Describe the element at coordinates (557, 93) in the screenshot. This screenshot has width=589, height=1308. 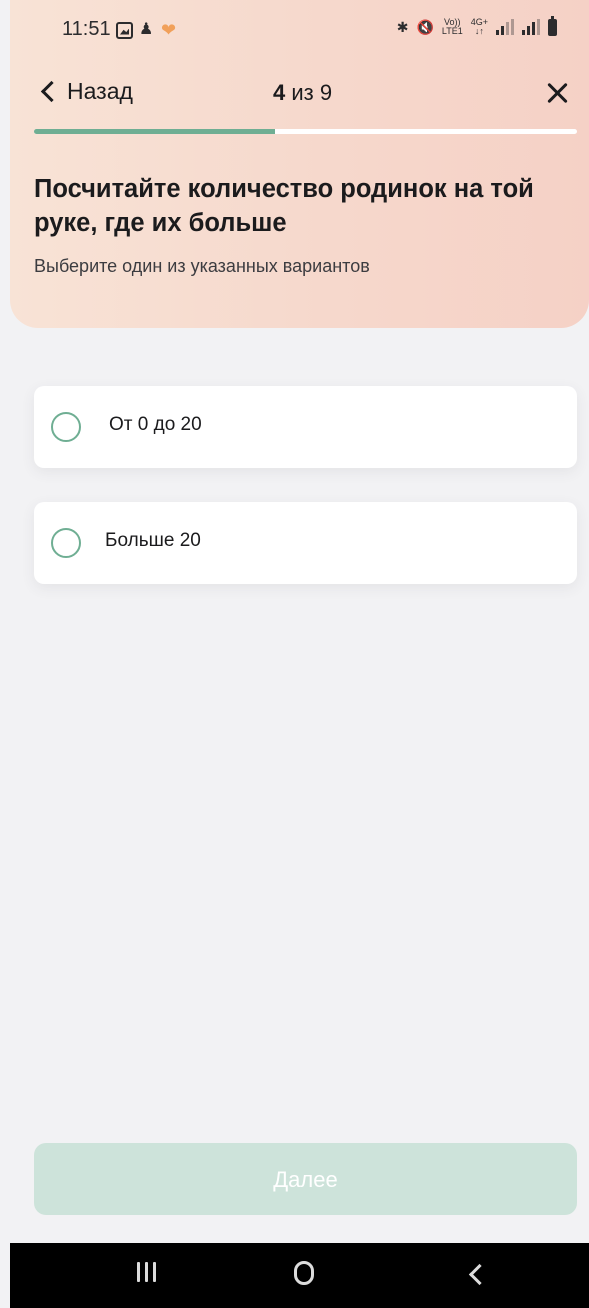
I see `close-icon` at that location.